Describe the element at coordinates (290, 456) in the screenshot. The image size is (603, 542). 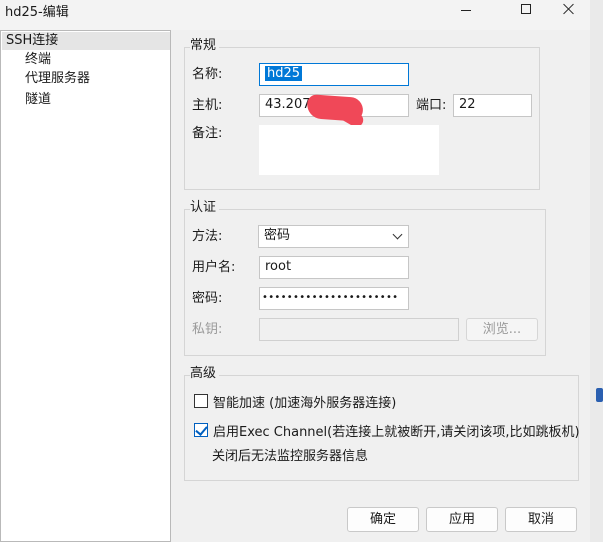
I see `exec-channel-note: 关闭后无法监控服务器信息` at that location.